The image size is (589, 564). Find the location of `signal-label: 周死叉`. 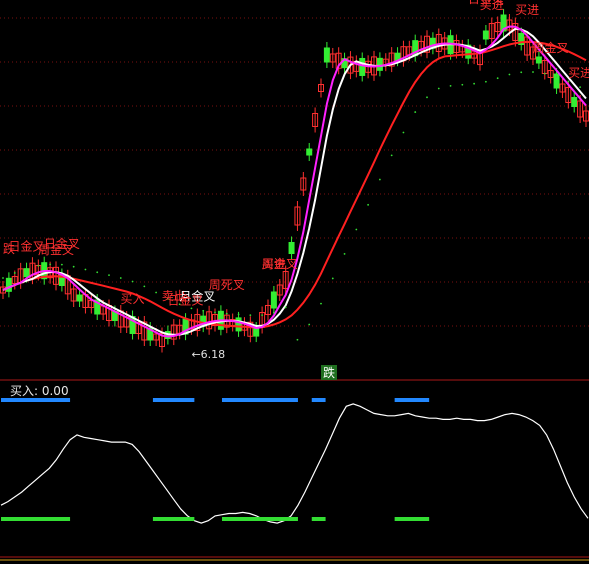

signal-label: 周死叉 is located at coordinates (227, 285).